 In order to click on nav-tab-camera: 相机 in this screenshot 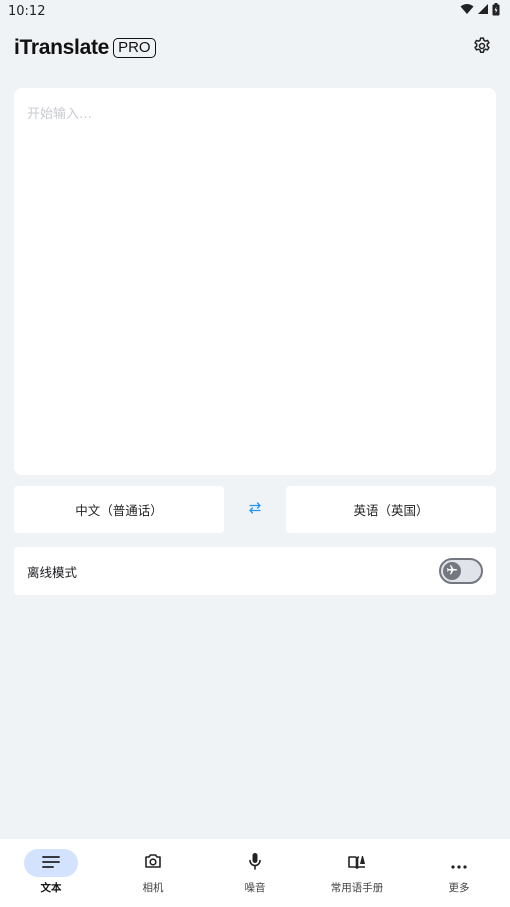, I will do `click(153, 873)`.